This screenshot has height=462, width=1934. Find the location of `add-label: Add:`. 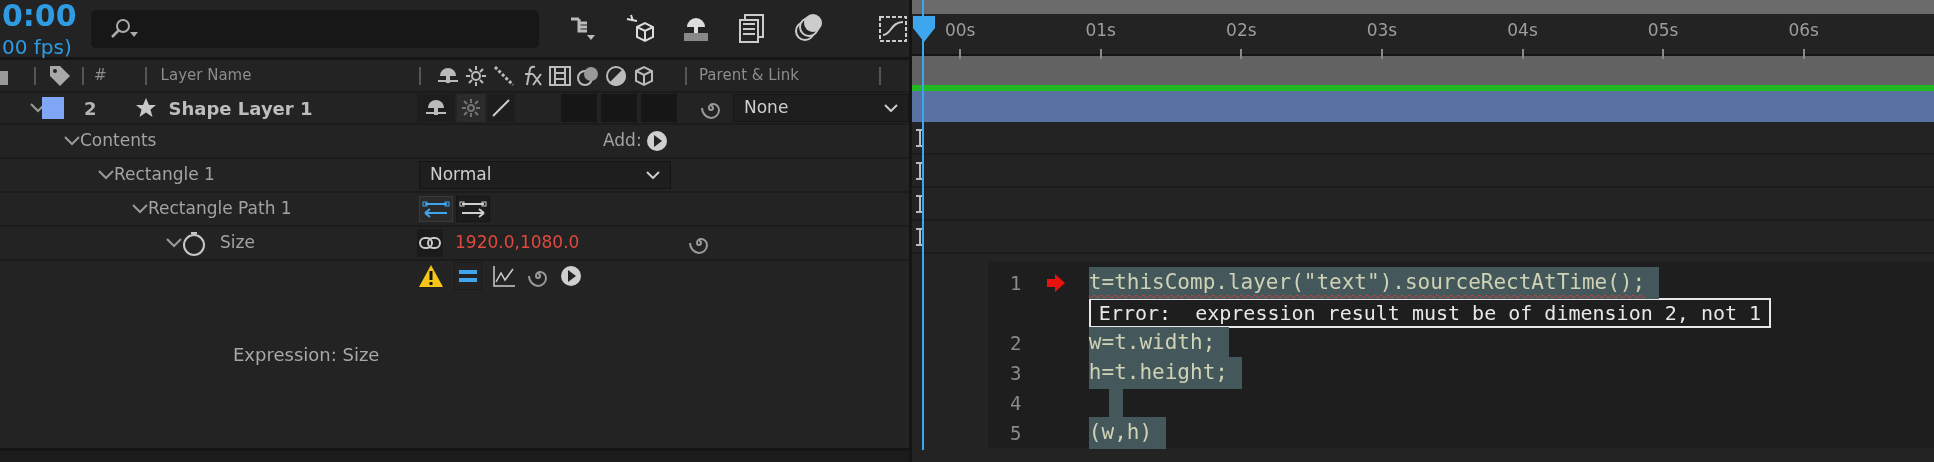

add-label: Add: is located at coordinates (622, 141).